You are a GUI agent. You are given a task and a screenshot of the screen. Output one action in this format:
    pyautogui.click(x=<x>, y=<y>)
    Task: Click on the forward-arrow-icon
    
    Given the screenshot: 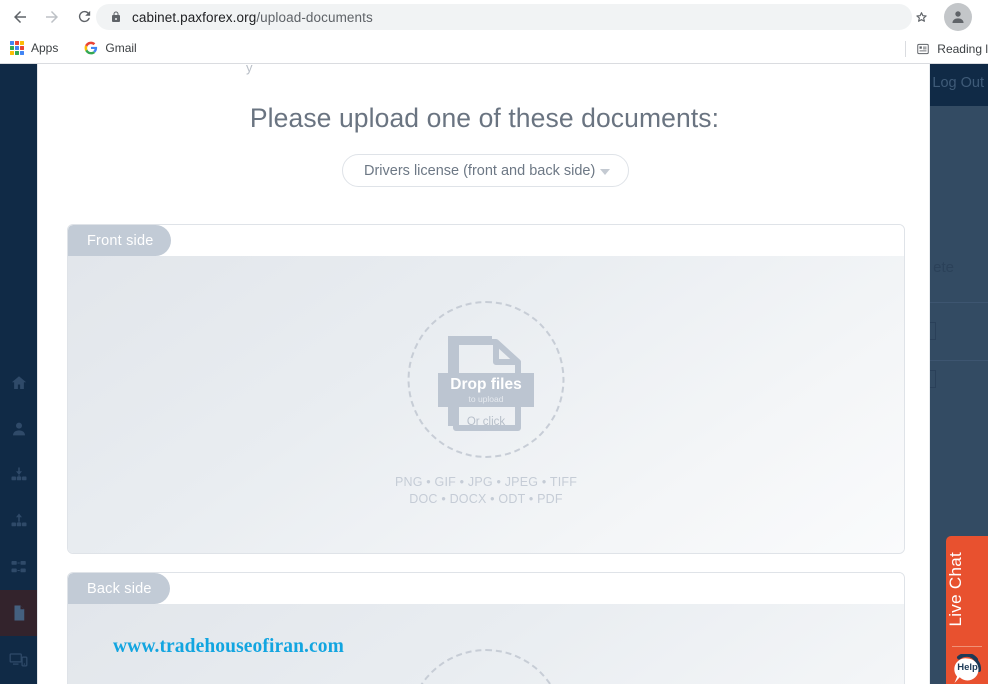 What is the action you would take?
    pyautogui.click(x=52, y=16)
    